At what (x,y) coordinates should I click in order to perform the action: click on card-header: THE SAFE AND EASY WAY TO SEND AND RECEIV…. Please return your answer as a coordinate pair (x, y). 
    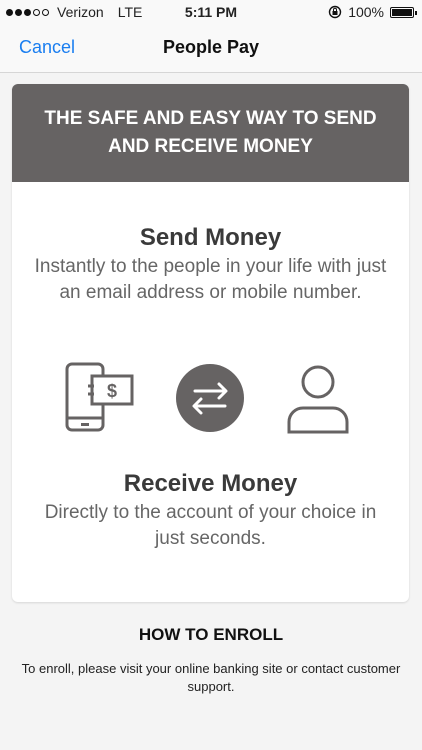
    Looking at the image, I should click on (210, 133).